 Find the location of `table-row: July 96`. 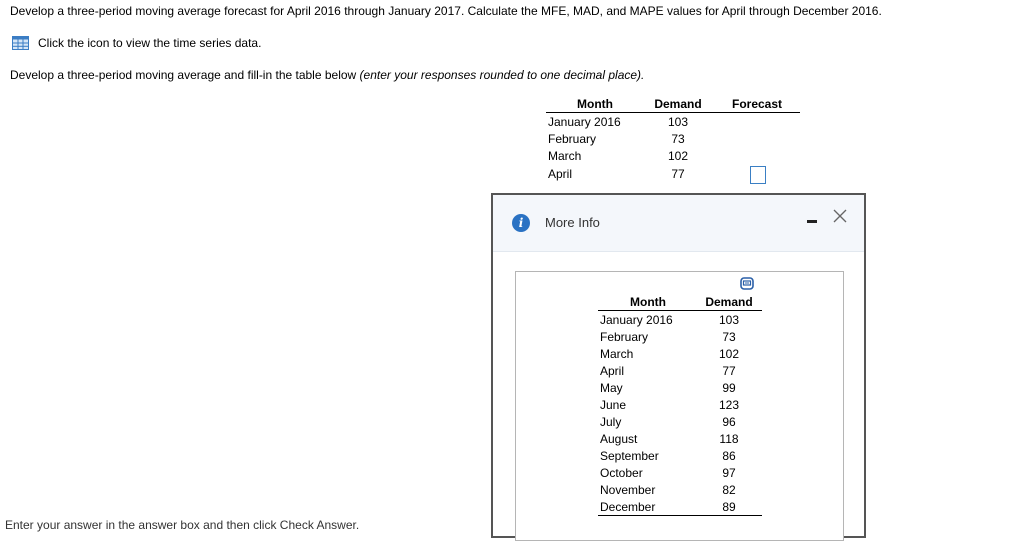

table-row: July 96 is located at coordinates (680, 421).